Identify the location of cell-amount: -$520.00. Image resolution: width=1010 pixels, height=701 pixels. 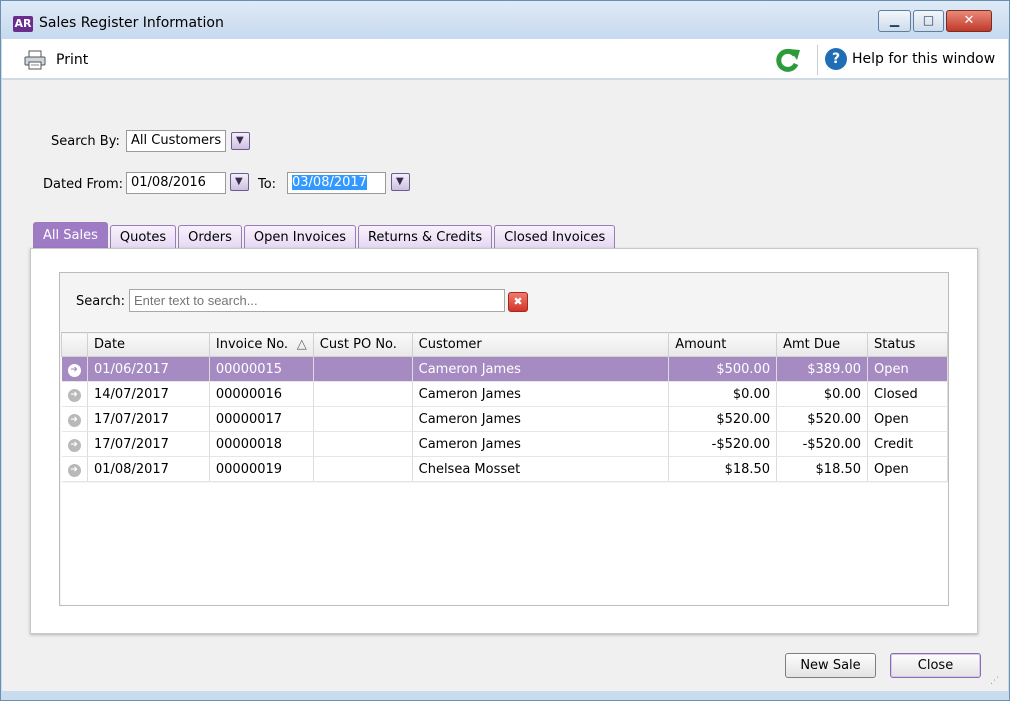
(723, 444).